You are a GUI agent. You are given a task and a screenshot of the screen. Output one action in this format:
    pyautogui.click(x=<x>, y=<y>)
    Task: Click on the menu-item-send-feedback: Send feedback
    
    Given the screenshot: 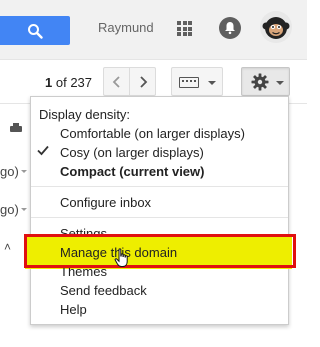 What is the action you would take?
    pyautogui.click(x=103, y=290)
    